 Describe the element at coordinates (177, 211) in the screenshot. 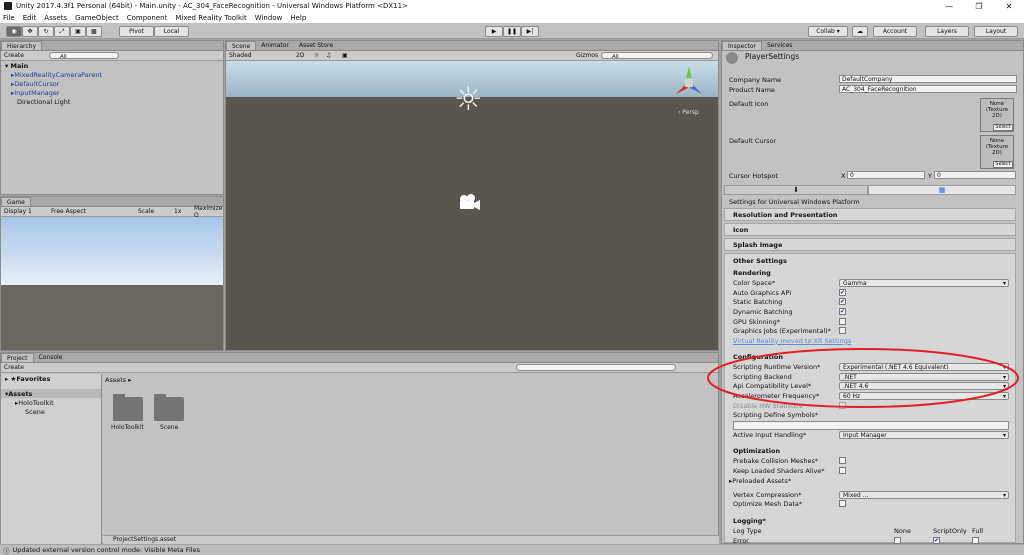

I see `scale-value: 1x` at that location.